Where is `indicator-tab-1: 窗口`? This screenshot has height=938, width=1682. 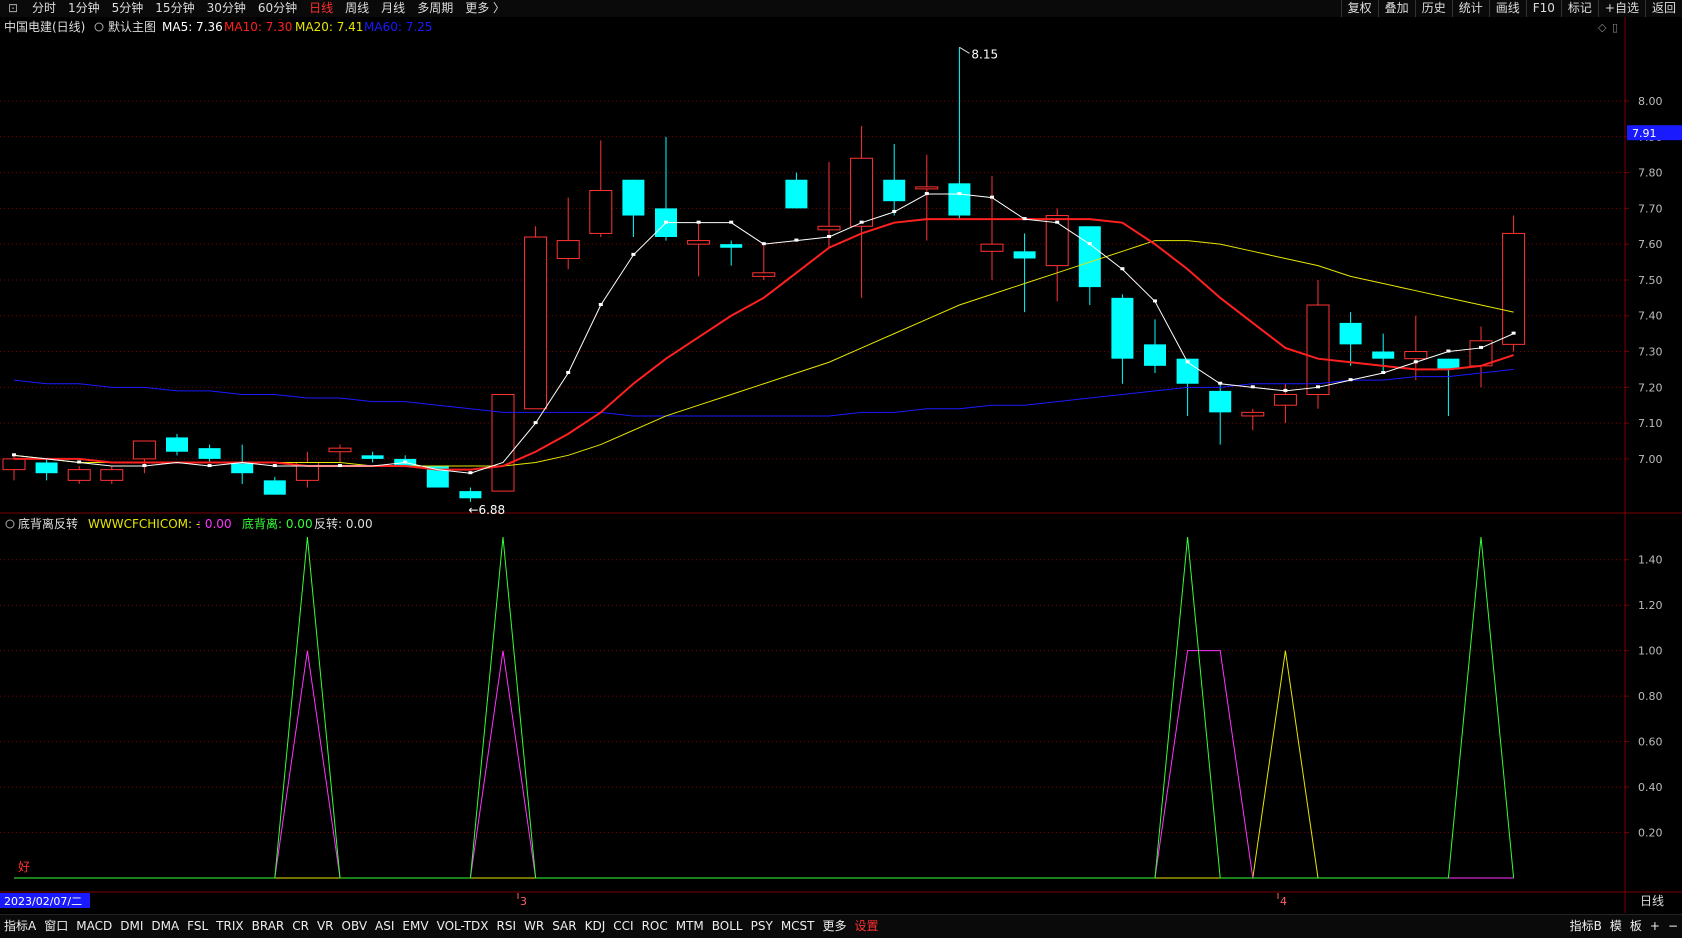
indicator-tab-1: 窗口 is located at coordinates (56, 926).